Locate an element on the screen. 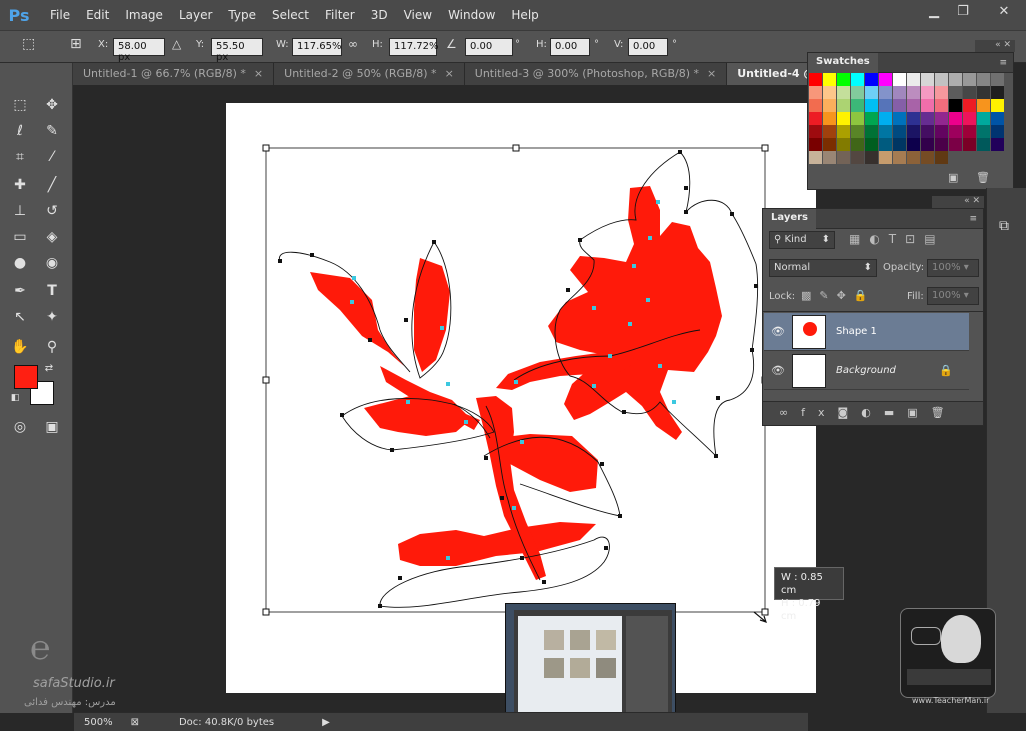 This screenshot has width=1026, height=731. new-swatch-icon: ▣ is located at coordinates (953, 177).